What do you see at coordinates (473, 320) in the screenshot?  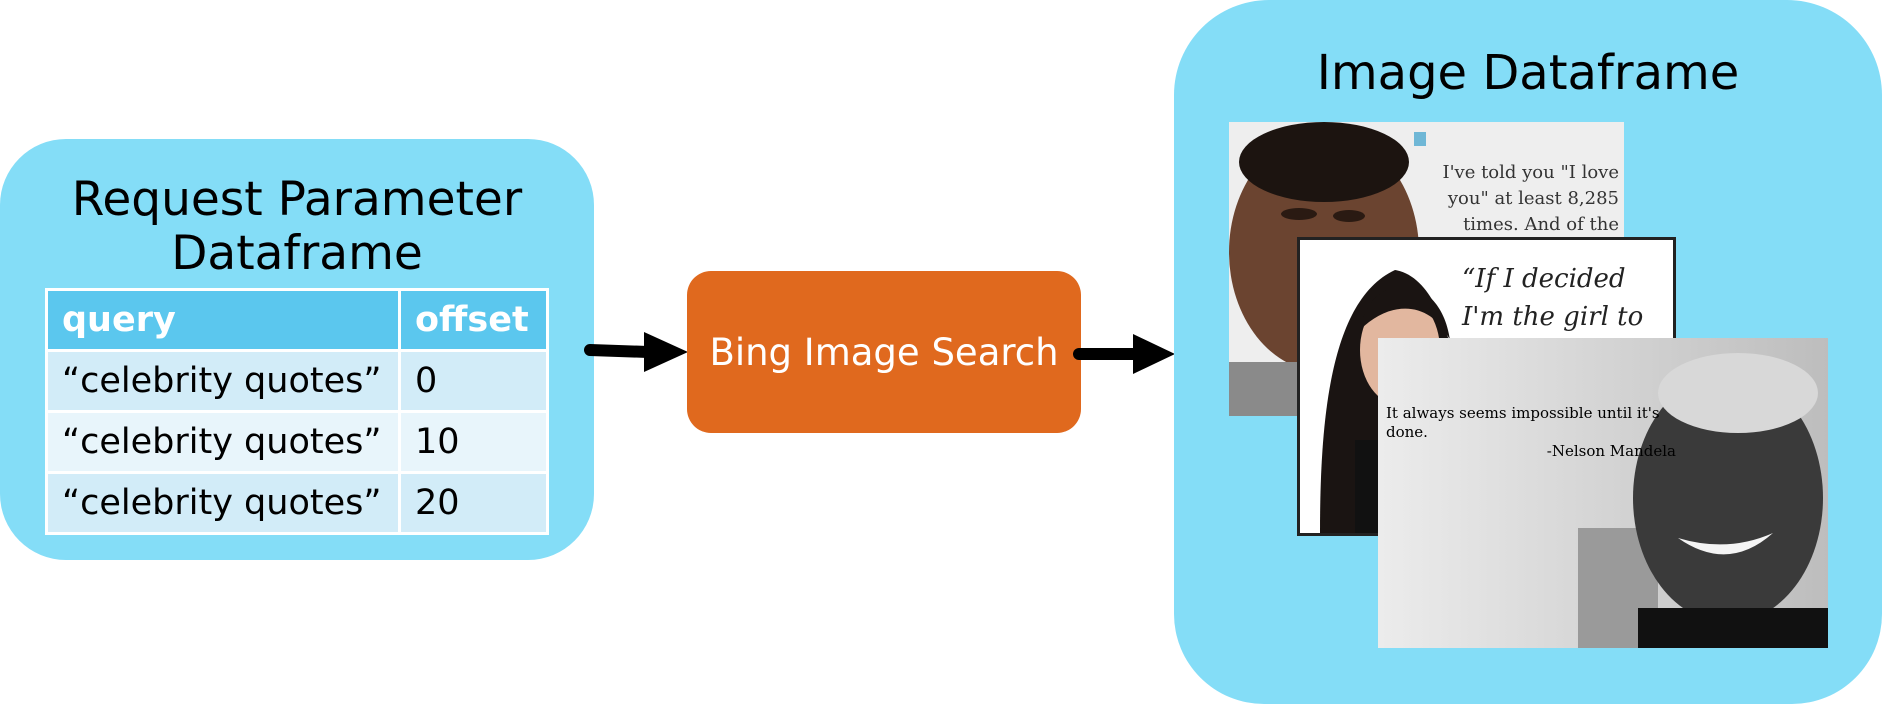 I see `header-offset: offset` at bounding box center [473, 320].